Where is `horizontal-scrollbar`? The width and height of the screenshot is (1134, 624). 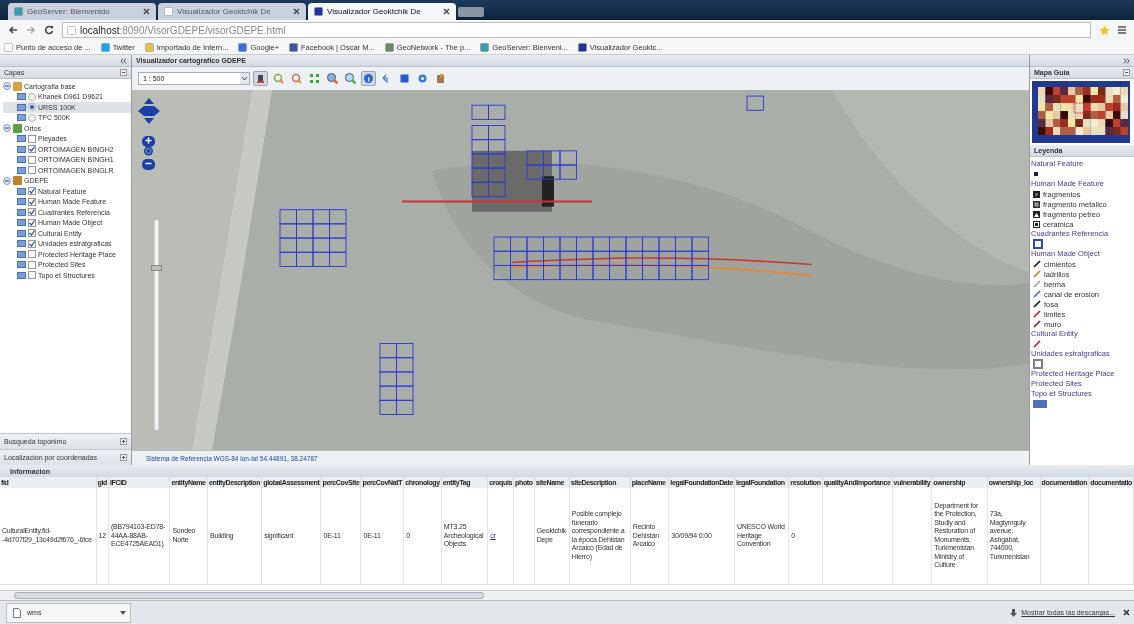 horizontal-scrollbar is located at coordinates (567, 595).